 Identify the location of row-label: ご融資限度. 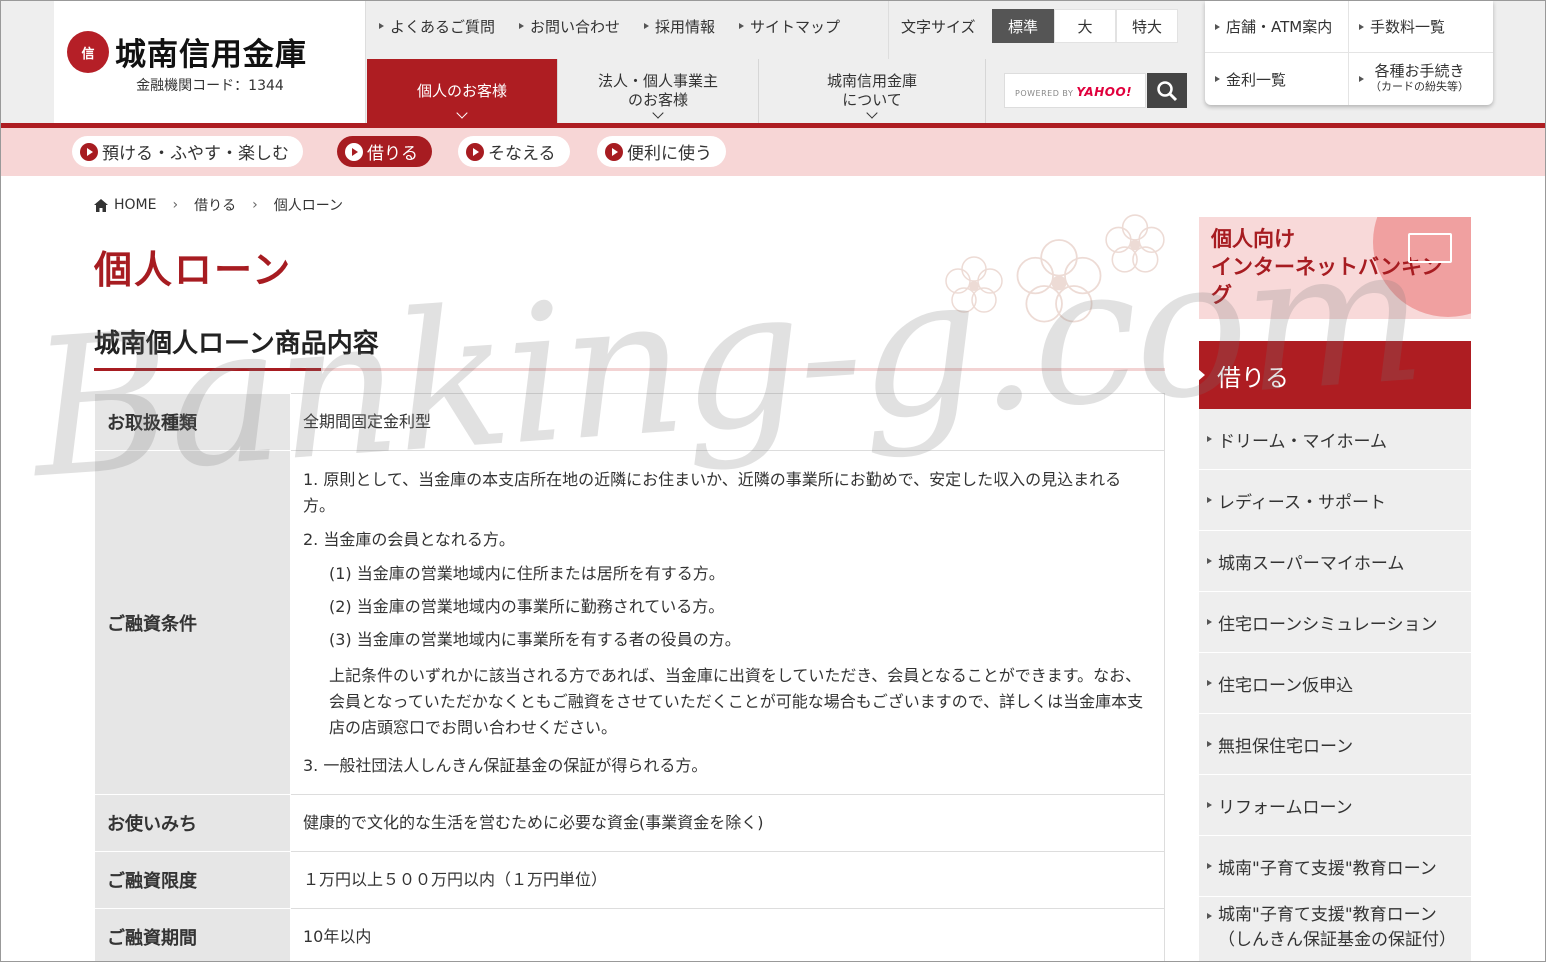
(192, 880).